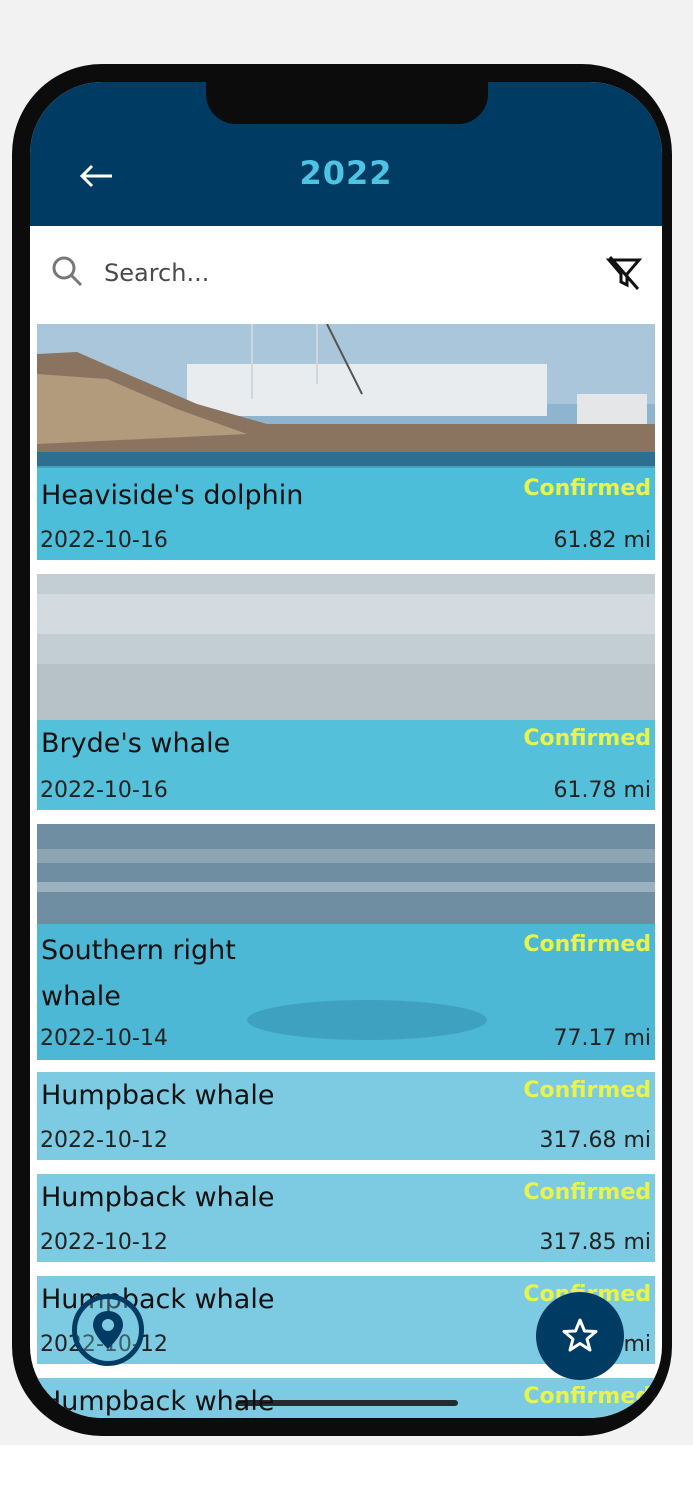 The height and width of the screenshot is (1500, 693). What do you see at coordinates (324, 273) in the screenshot?
I see `search-input` at bounding box center [324, 273].